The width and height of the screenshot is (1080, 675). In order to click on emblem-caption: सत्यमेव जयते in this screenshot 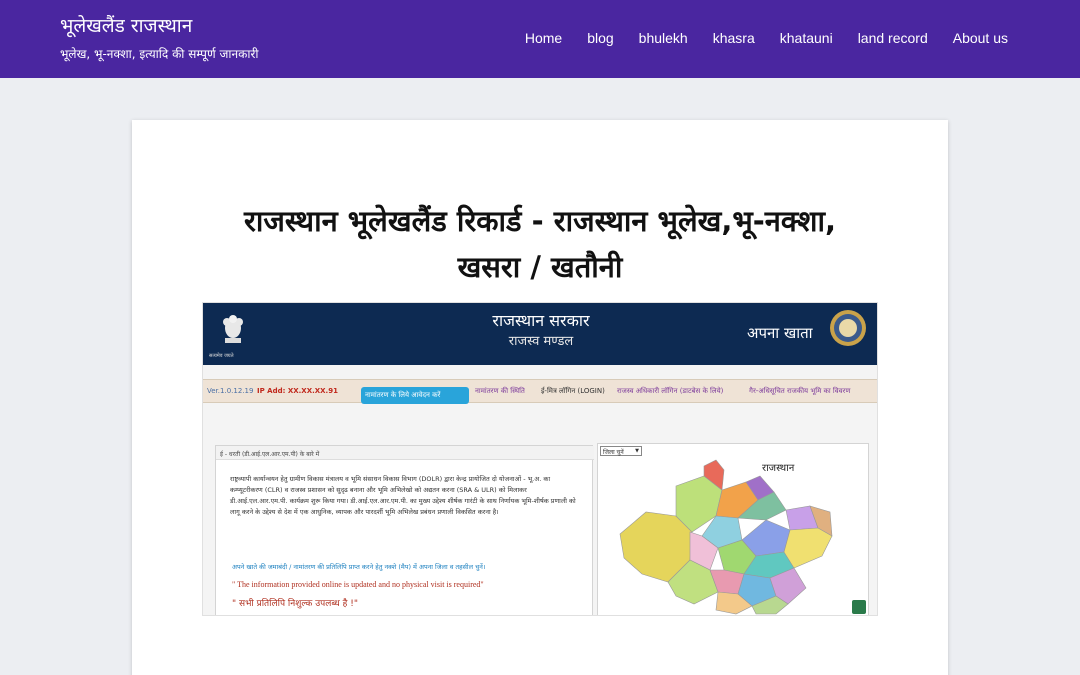, I will do `click(221, 356)`.